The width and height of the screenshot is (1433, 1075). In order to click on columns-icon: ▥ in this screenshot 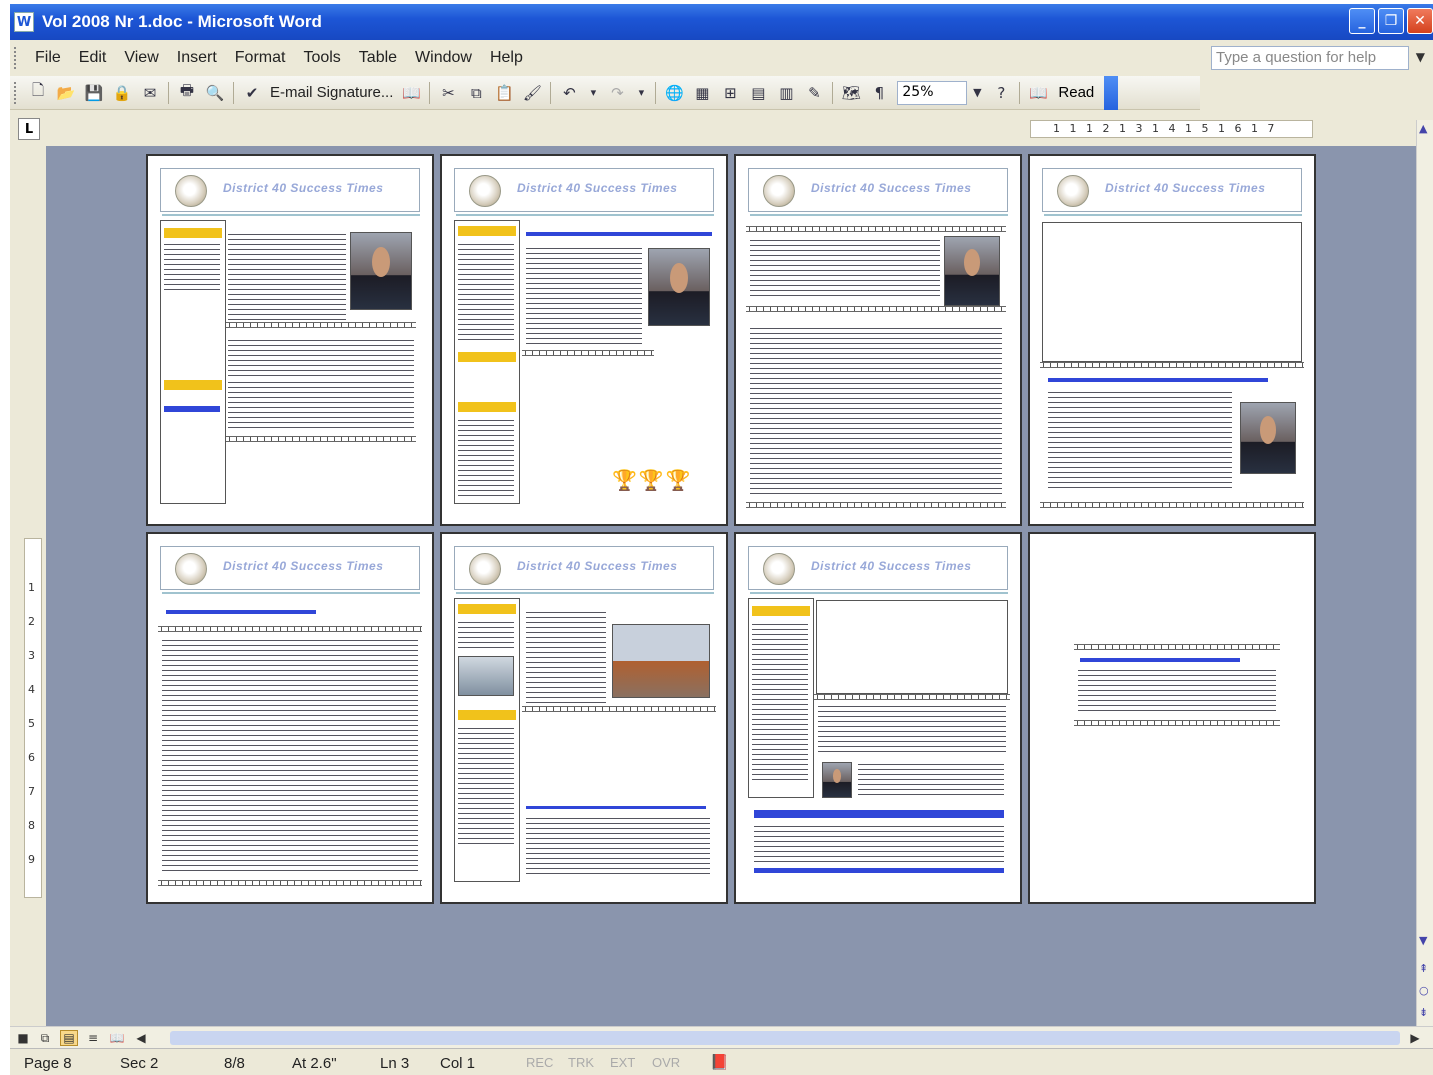, I will do `click(786, 93)`.